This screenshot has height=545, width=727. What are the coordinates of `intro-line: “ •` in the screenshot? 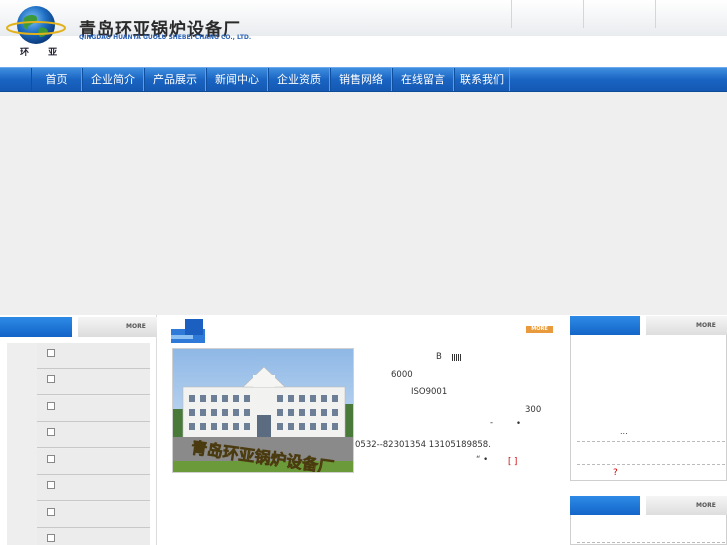 It's located at (482, 460).